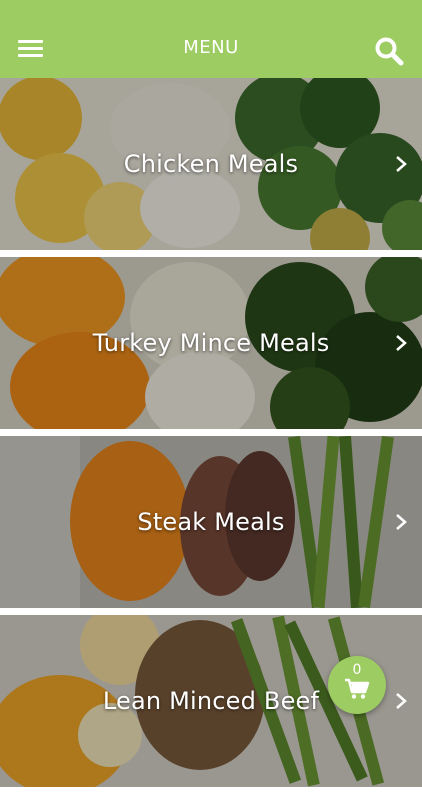 This screenshot has height=794, width=422. I want to click on category-label: Steak Meals, so click(211, 522).